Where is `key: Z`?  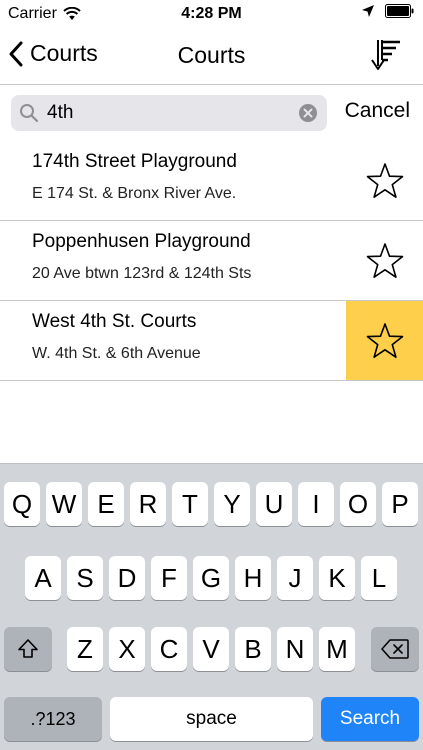
key: Z is located at coordinates (85, 649).